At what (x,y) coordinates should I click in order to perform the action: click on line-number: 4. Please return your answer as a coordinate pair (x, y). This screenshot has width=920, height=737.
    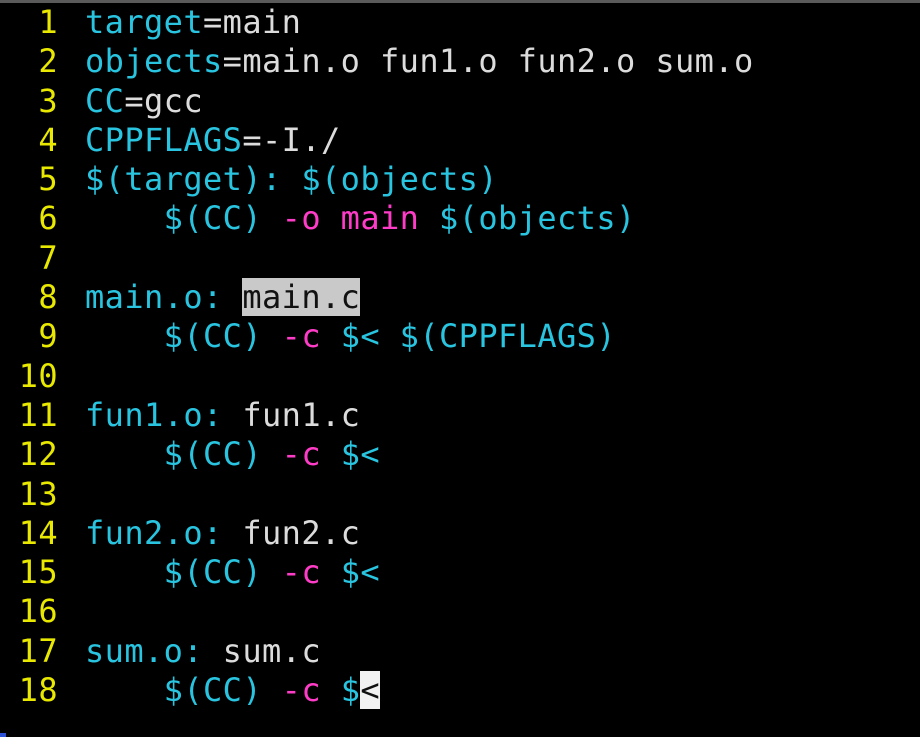
    Looking at the image, I should click on (48, 139).